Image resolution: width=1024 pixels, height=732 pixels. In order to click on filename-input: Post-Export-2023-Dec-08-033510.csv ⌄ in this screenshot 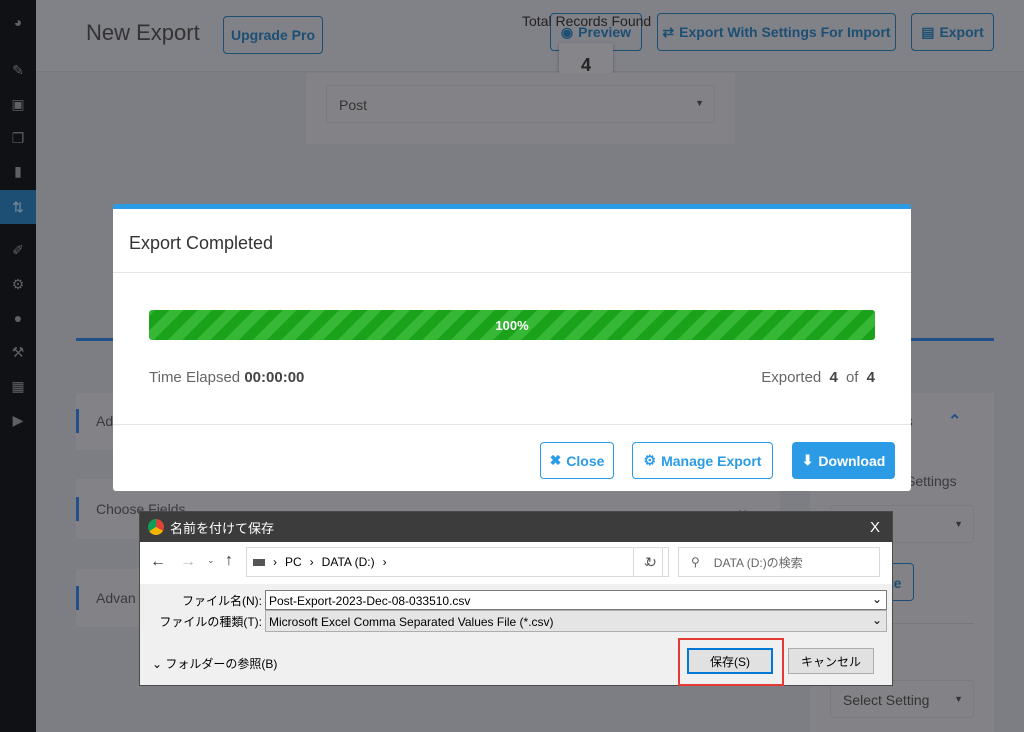, I will do `click(576, 600)`.